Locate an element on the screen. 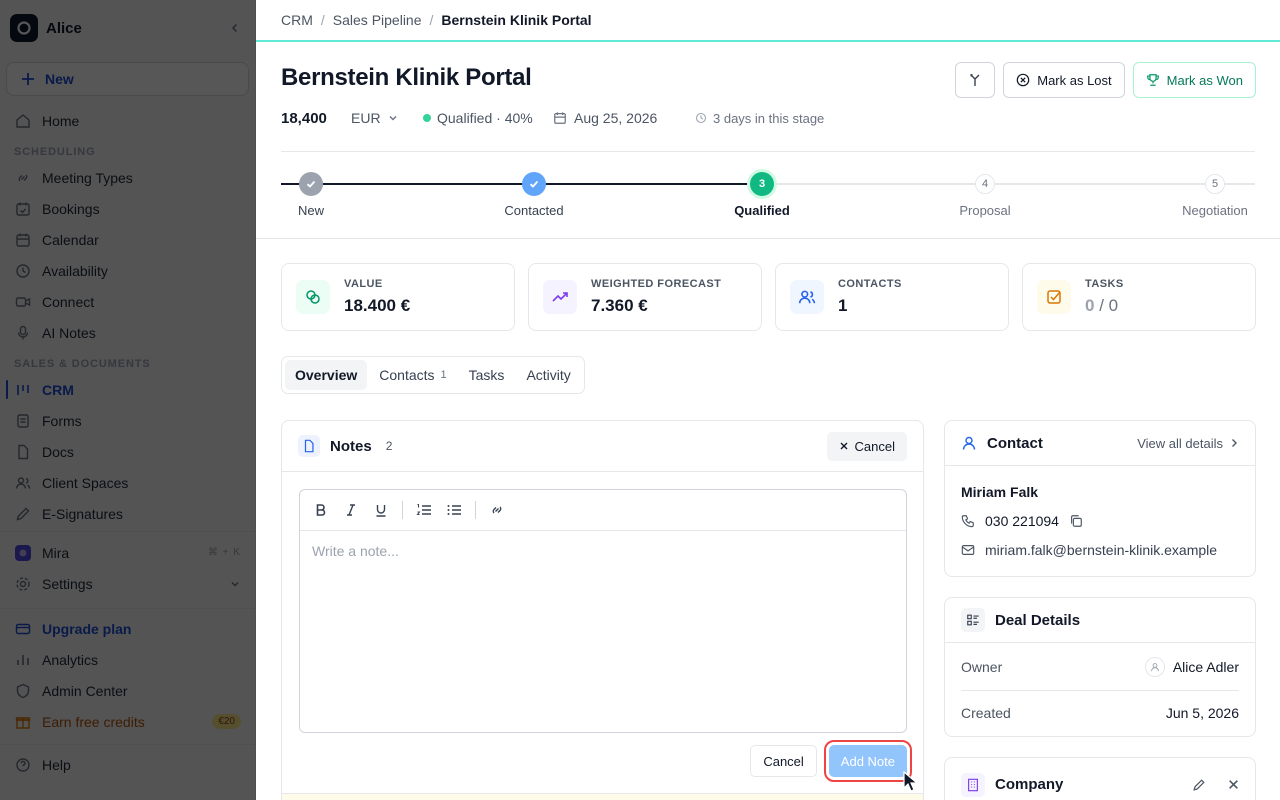 This screenshot has width=1280, height=800. sidebar-item-forms: Forms is located at coordinates (127, 420).